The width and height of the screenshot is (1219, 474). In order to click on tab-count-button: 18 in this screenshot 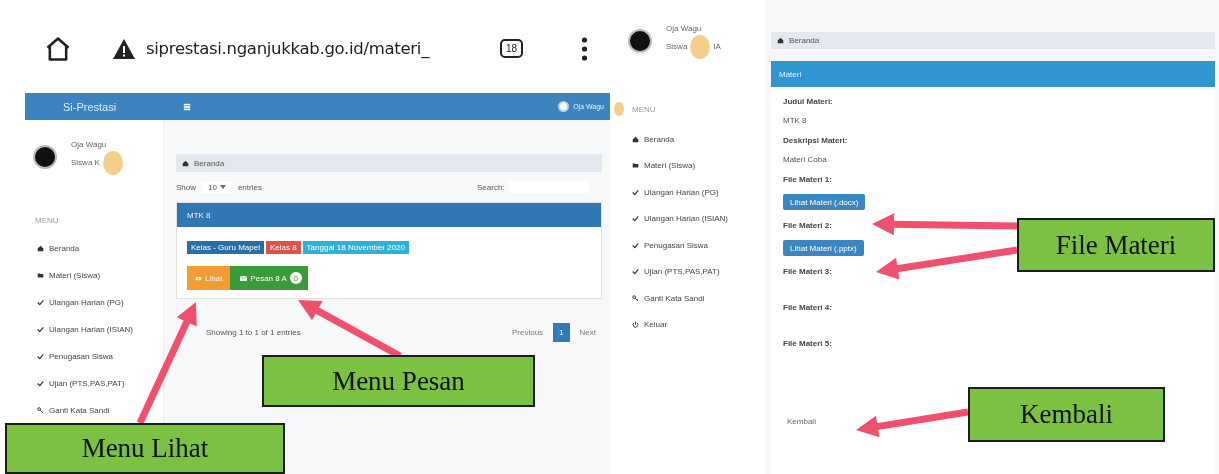, I will do `click(512, 48)`.